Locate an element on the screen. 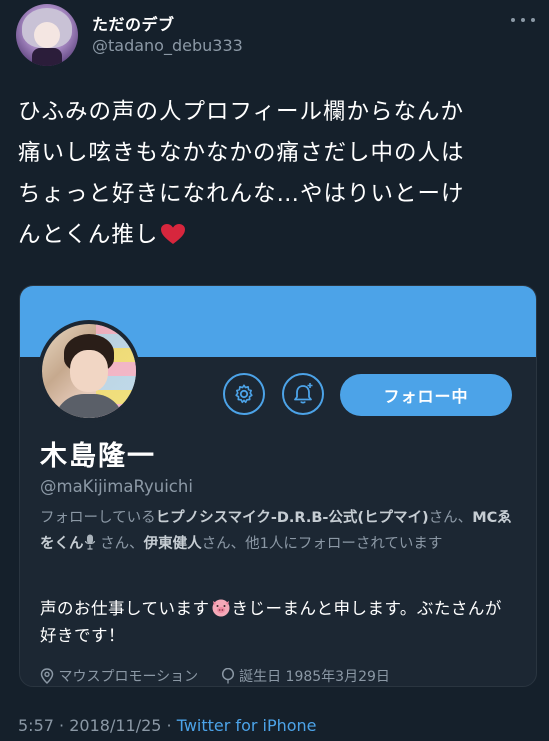  tweet-time: 5:57 is located at coordinates (36, 725).